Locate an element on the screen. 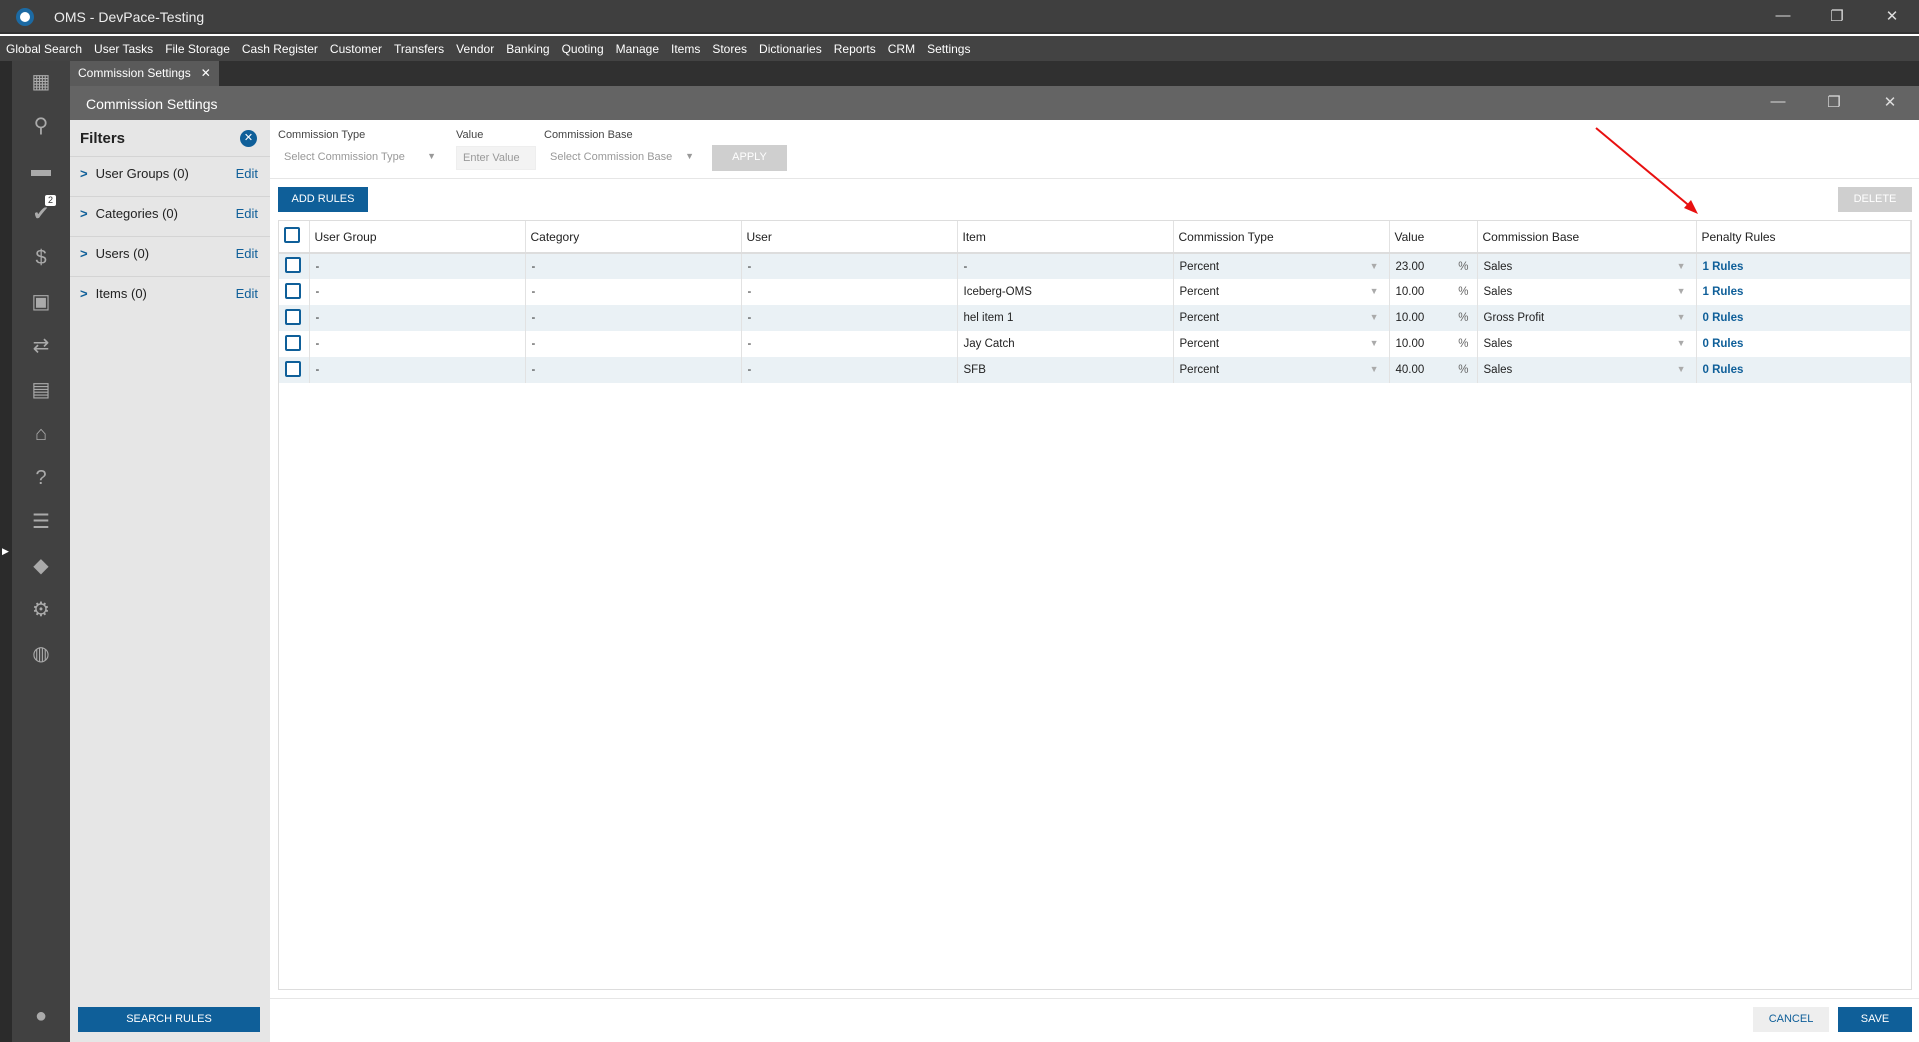 This screenshot has height=1042, width=1919. gear-icon: ⚙ is located at coordinates (41, 610).